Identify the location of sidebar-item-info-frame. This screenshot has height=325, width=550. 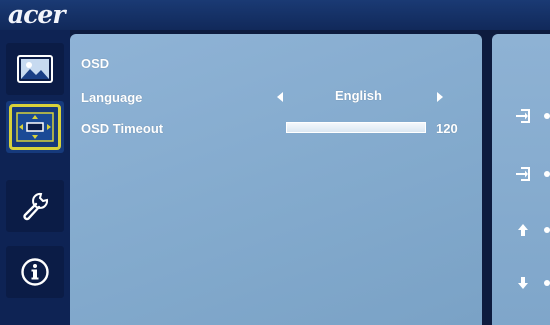
(35, 272).